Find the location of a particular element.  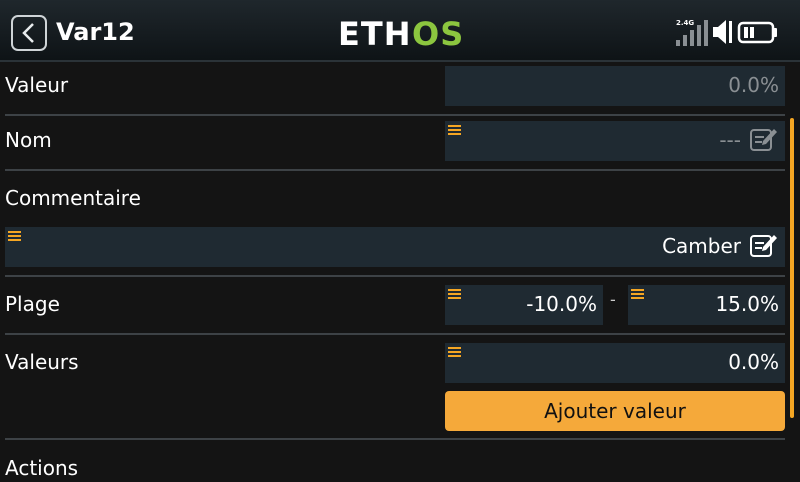

valeur-label: Valeur is located at coordinates (37, 85).